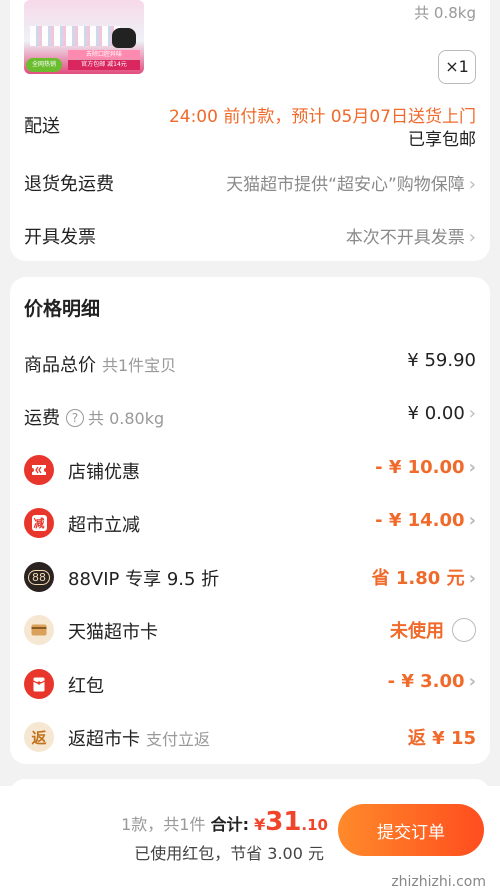 The width and height of the screenshot is (500, 891). I want to click on vip-label: 88VIP 专享 9.5 折, so click(144, 579).